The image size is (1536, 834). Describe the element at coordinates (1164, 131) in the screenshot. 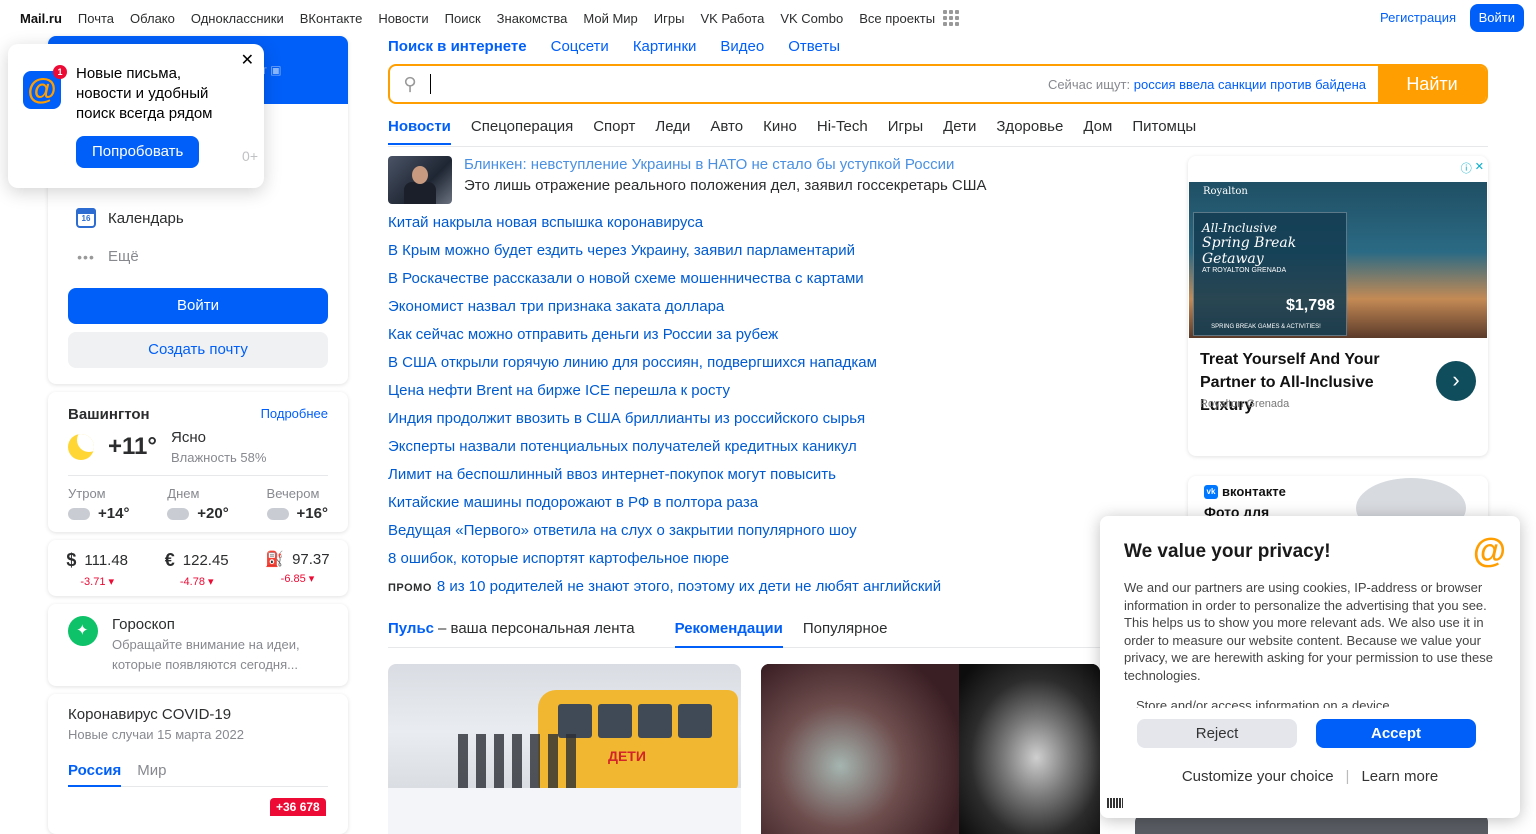

I see `tab-pets: Питомцы` at that location.